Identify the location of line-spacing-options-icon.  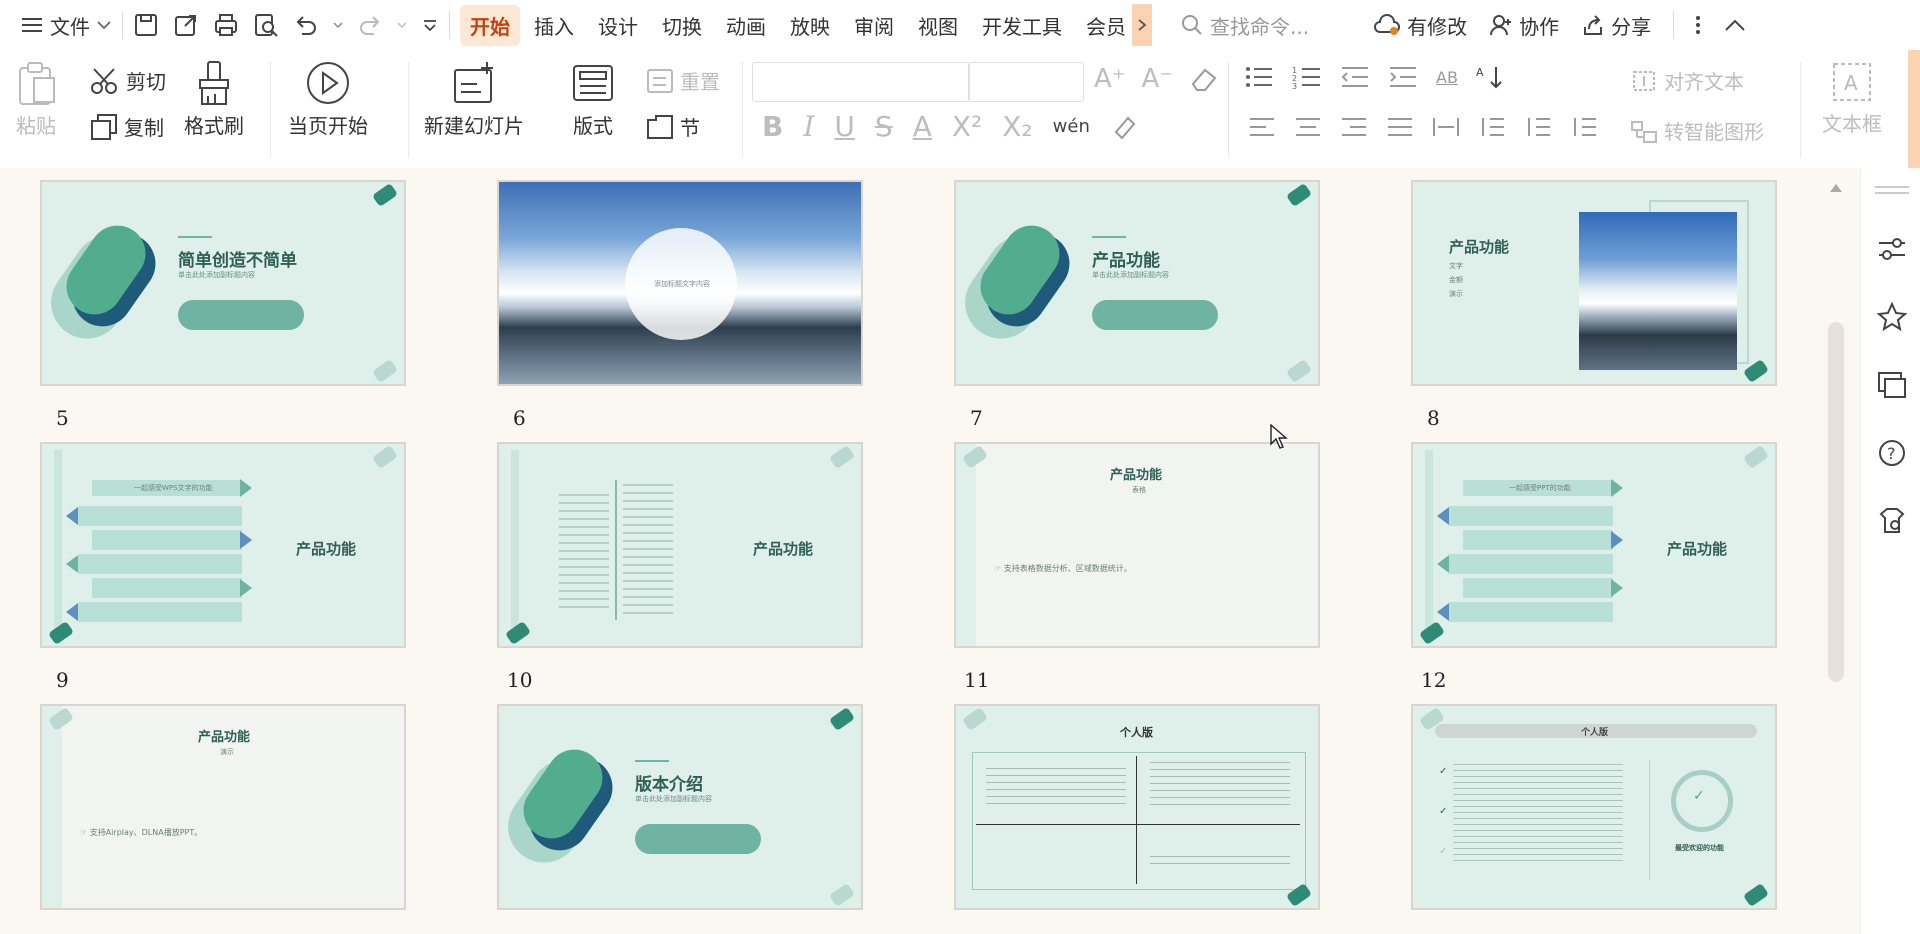
(1584, 127).